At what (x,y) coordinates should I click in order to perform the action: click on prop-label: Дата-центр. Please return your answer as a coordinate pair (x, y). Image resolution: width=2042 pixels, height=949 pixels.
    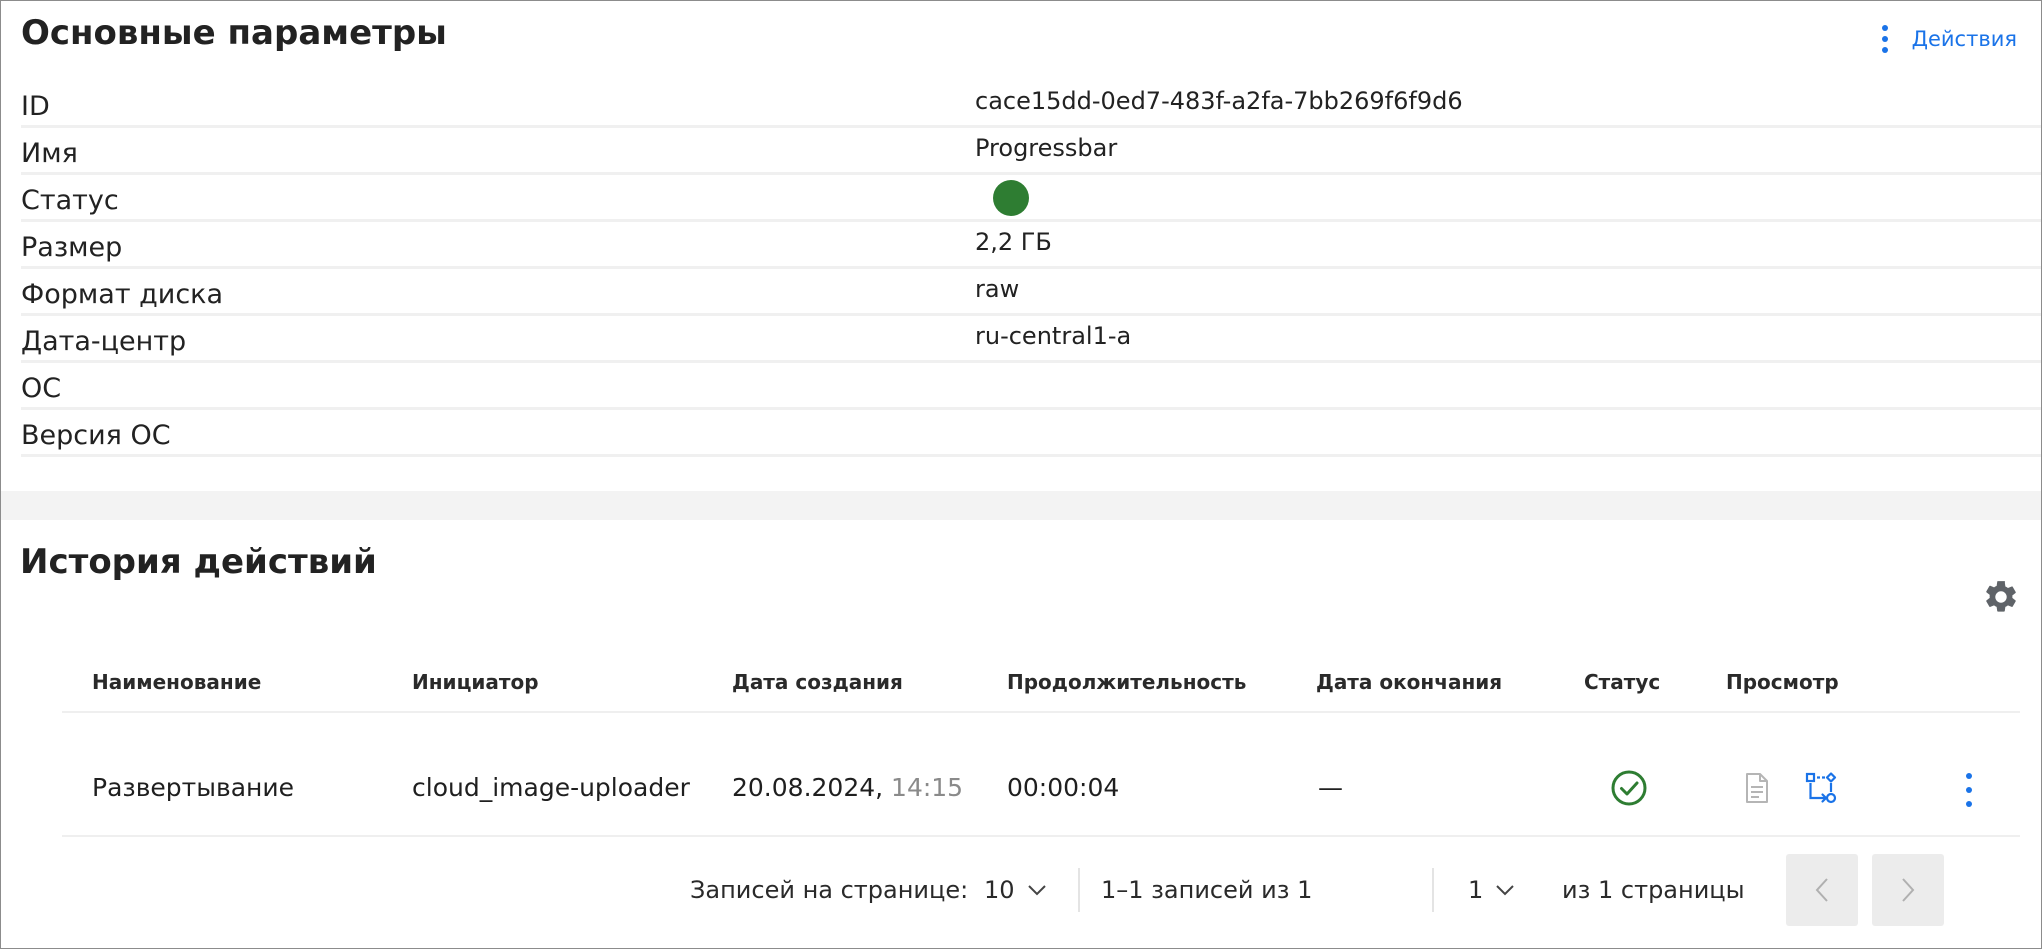
    Looking at the image, I should click on (104, 341).